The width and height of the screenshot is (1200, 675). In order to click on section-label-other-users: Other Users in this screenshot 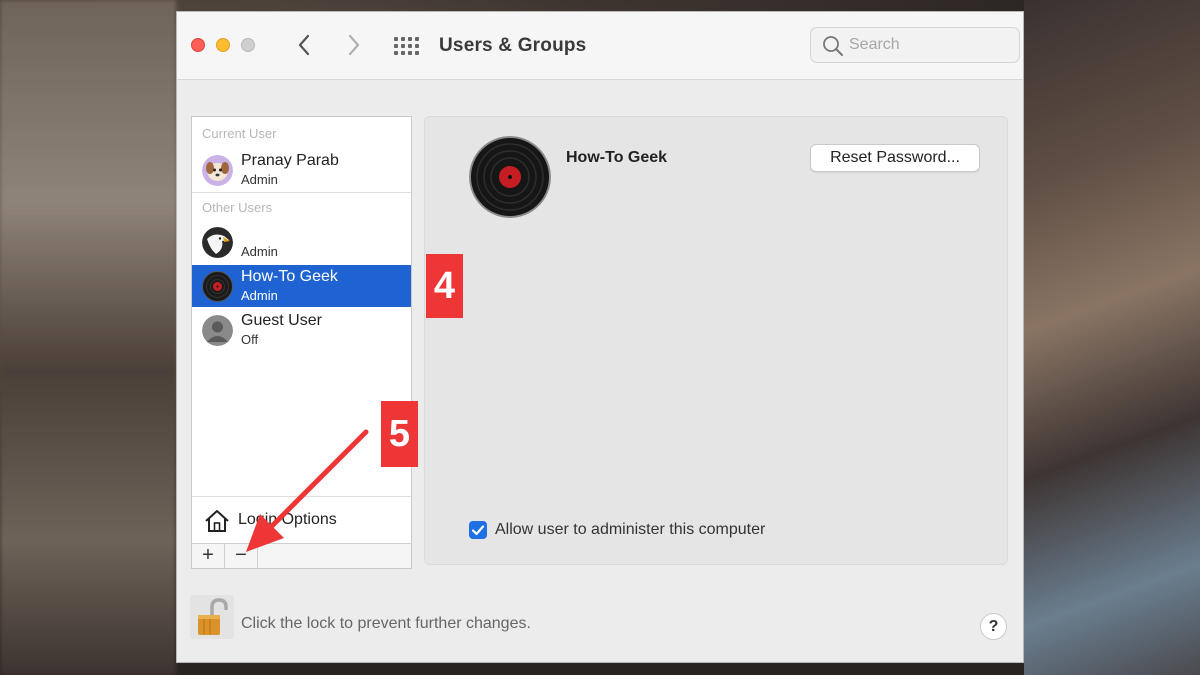, I will do `click(237, 207)`.